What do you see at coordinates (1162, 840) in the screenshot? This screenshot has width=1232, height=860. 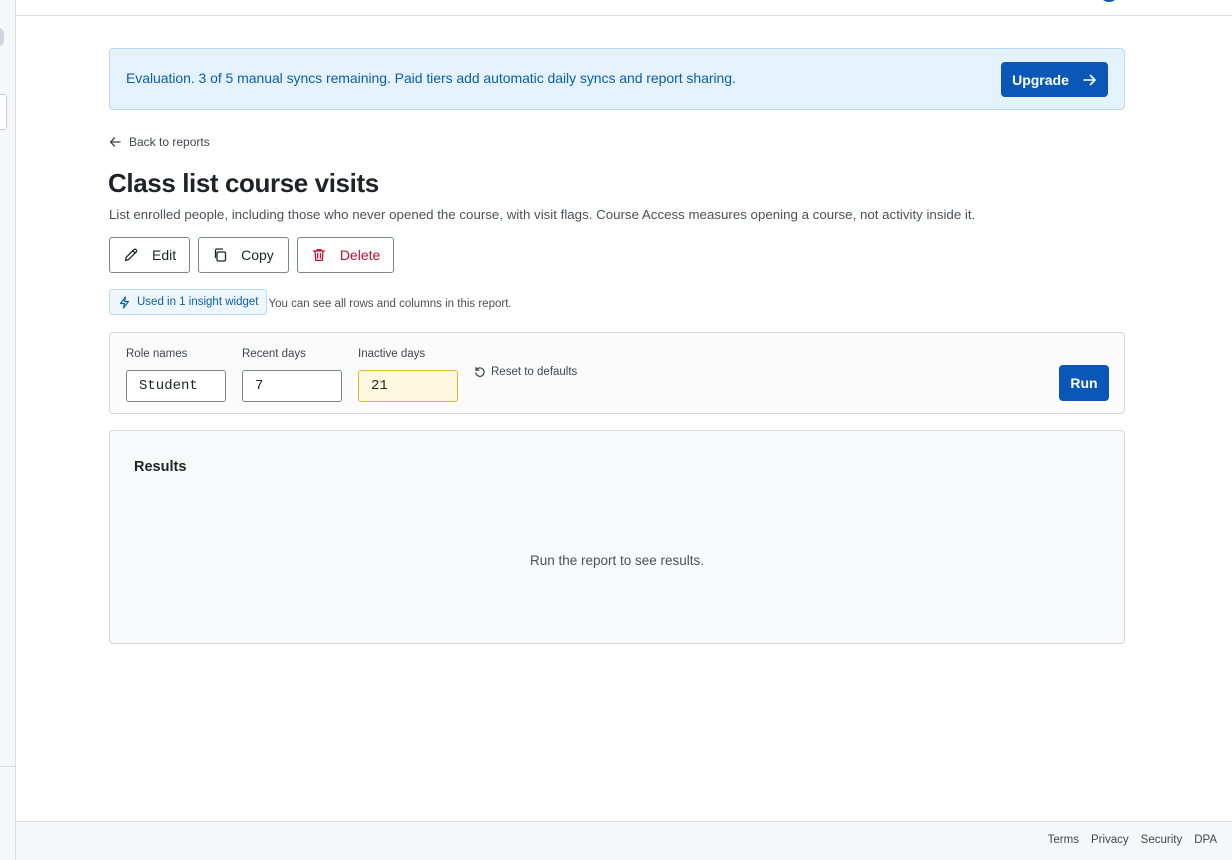 I see `footer-link-security: Security` at bounding box center [1162, 840].